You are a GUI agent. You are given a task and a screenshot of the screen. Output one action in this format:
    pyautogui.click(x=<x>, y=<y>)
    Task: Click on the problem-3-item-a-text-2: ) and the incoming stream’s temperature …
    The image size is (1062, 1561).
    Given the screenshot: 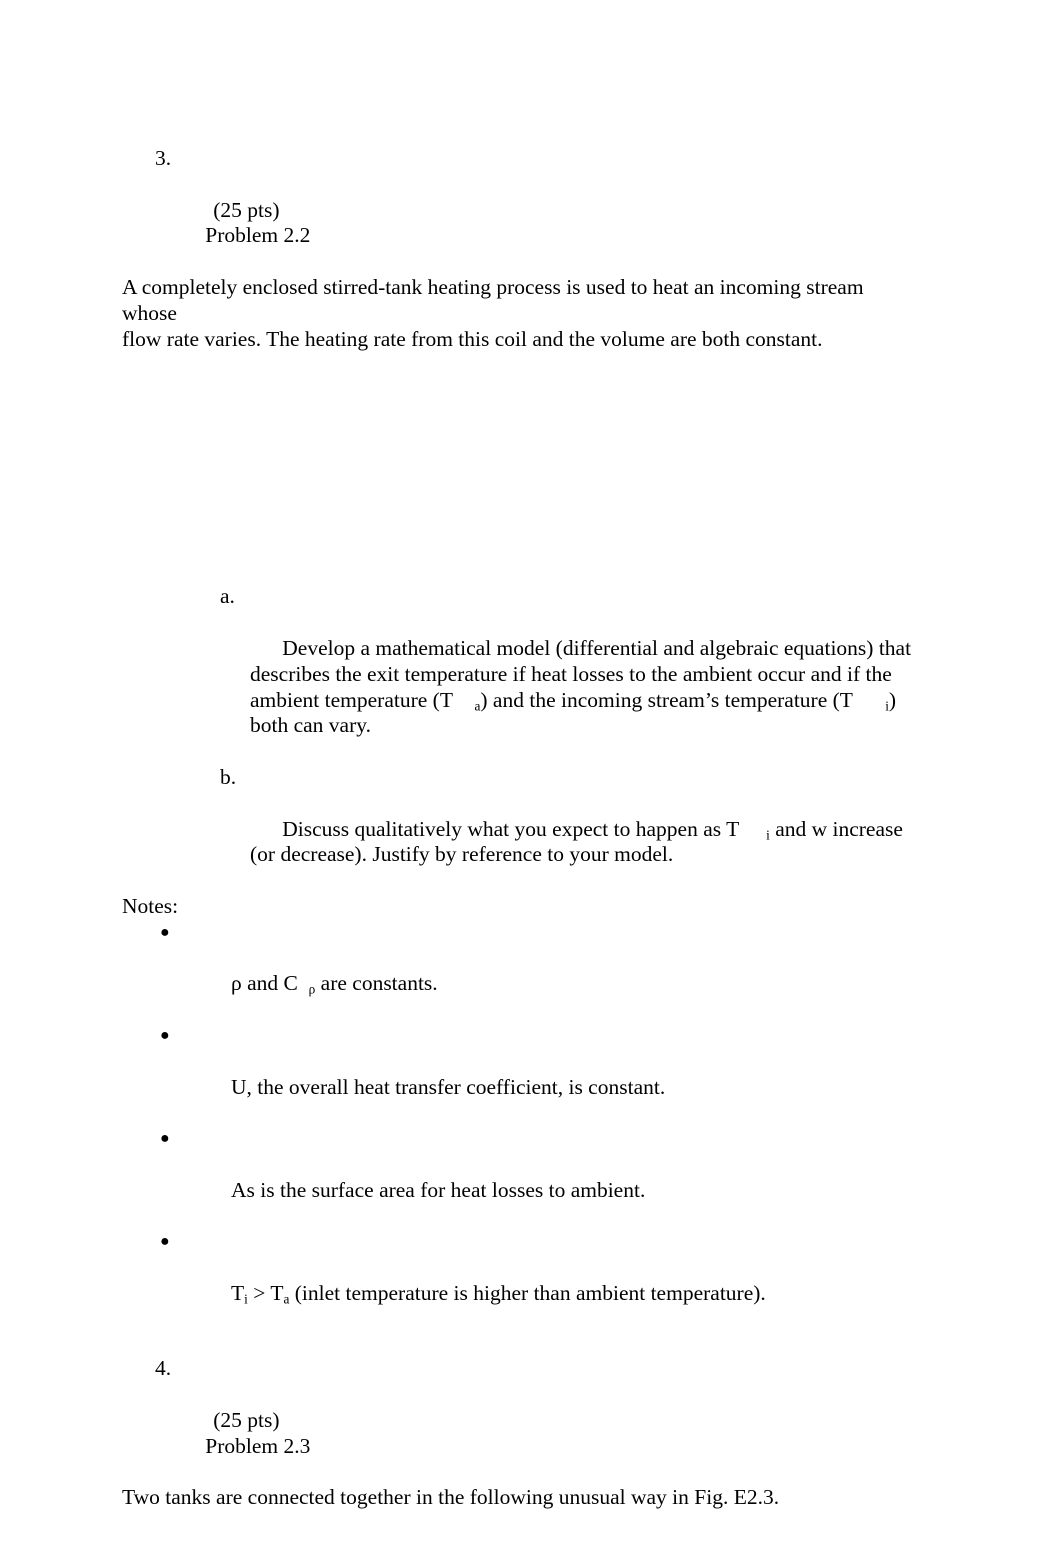 What is the action you would take?
    pyautogui.click(x=666, y=699)
    